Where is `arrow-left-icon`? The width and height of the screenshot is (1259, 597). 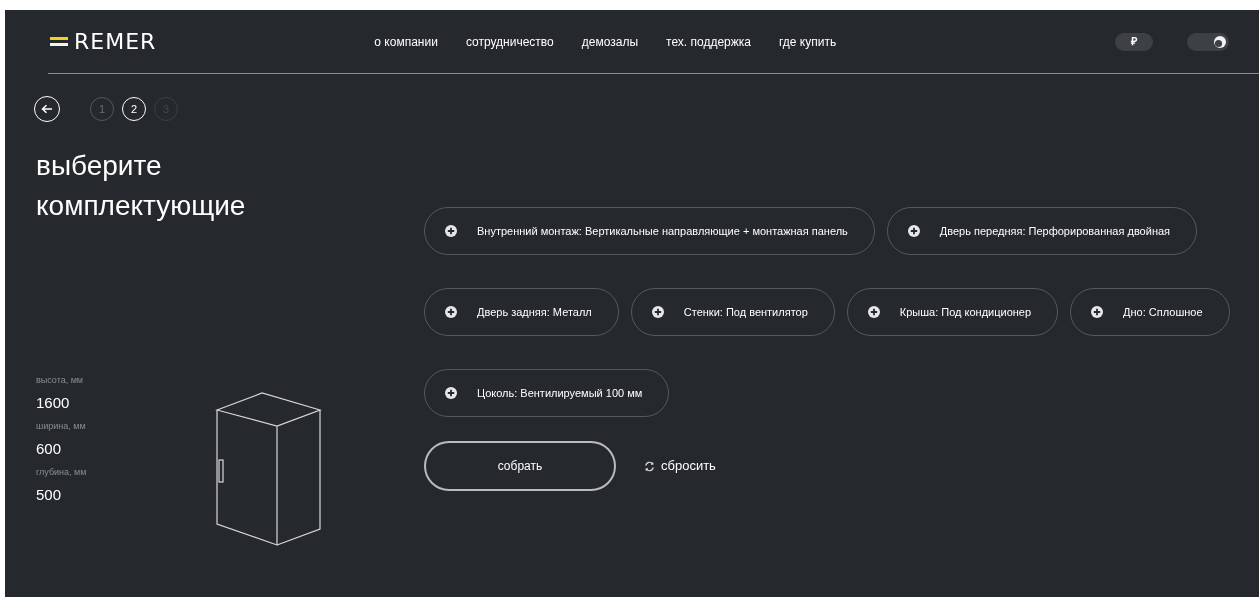
arrow-left-icon is located at coordinates (47, 109).